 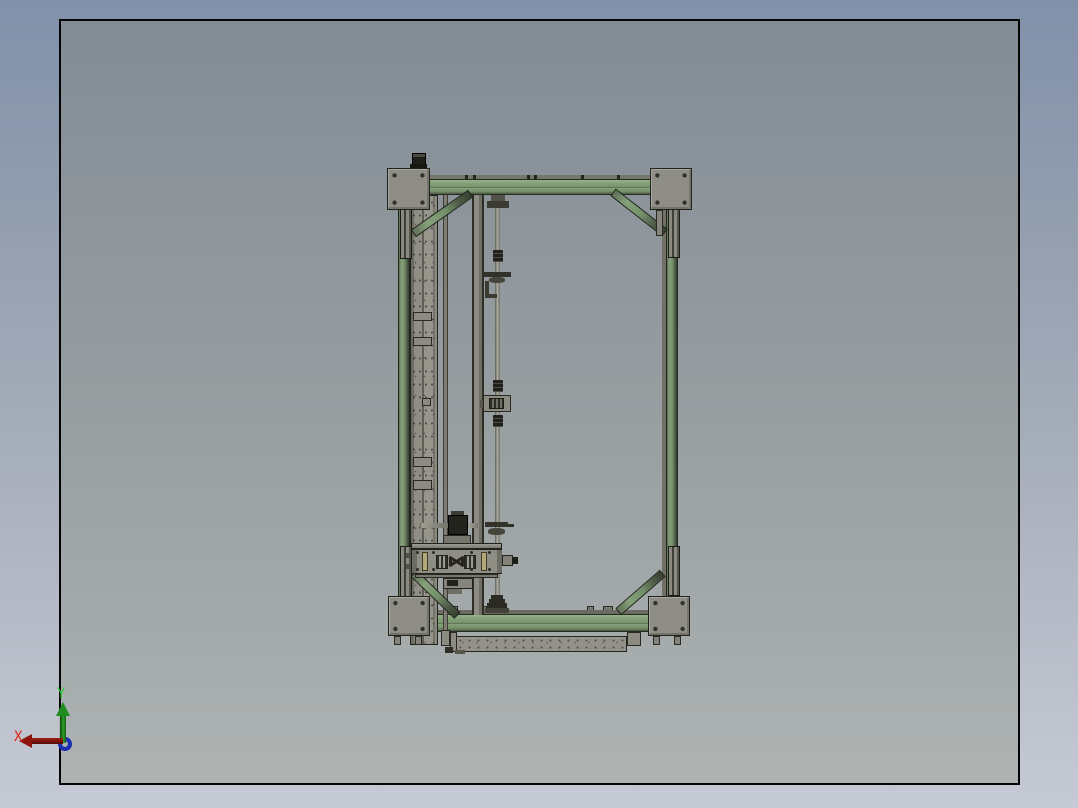 I want to click on screw-flange-disc-lower, so click(x=496, y=531).